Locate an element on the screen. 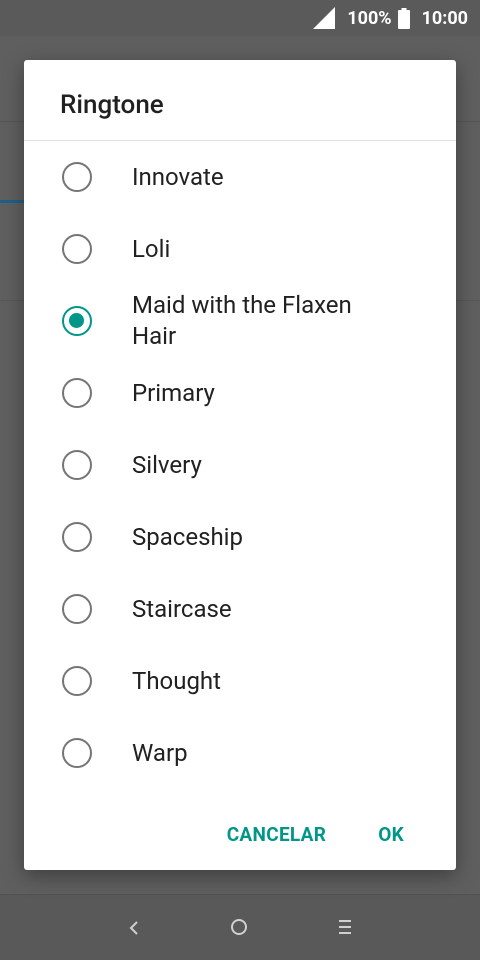 The image size is (480, 960). dialog-buttons: CANCELAR OK is located at coordinates (341, 834).